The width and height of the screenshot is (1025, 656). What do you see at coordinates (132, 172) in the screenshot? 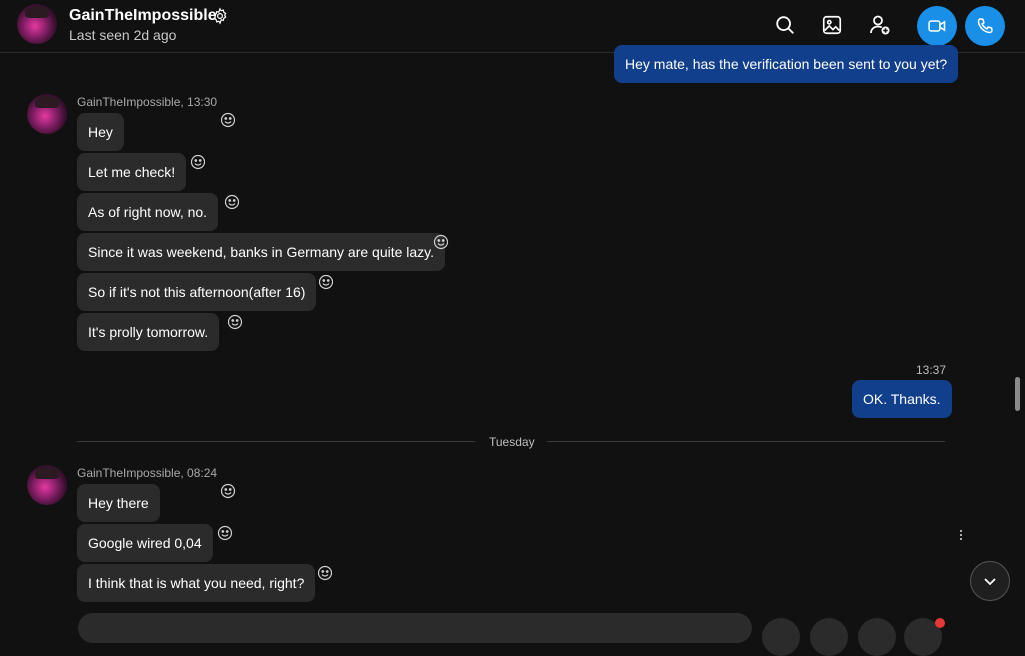
I see `incoming-message: Let me check!` at bounding box center [132, 172].